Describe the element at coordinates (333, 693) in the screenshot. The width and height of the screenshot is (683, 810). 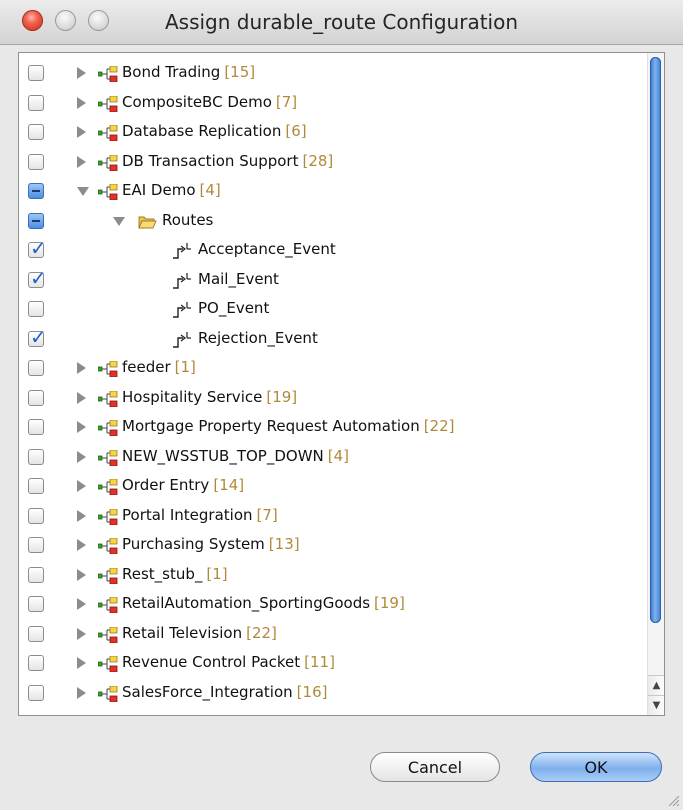
I see `tree-row: SalesForce_Integration [16]` at that location.